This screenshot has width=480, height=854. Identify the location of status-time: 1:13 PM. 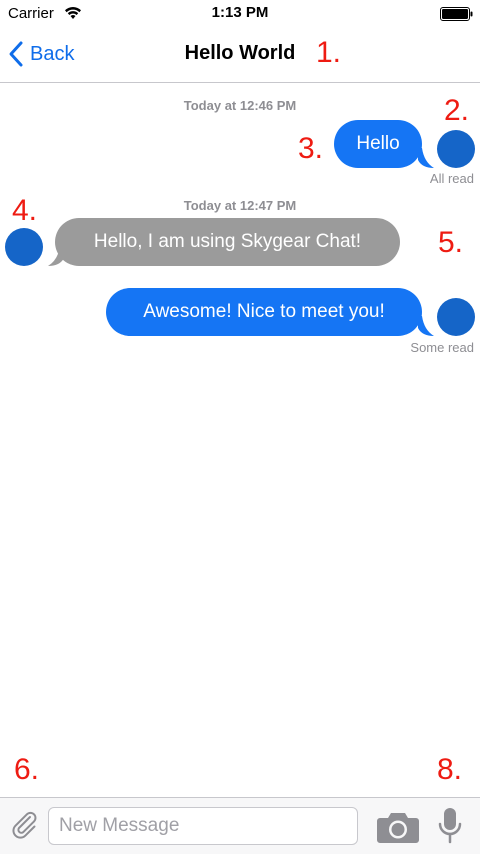
(240, 12).